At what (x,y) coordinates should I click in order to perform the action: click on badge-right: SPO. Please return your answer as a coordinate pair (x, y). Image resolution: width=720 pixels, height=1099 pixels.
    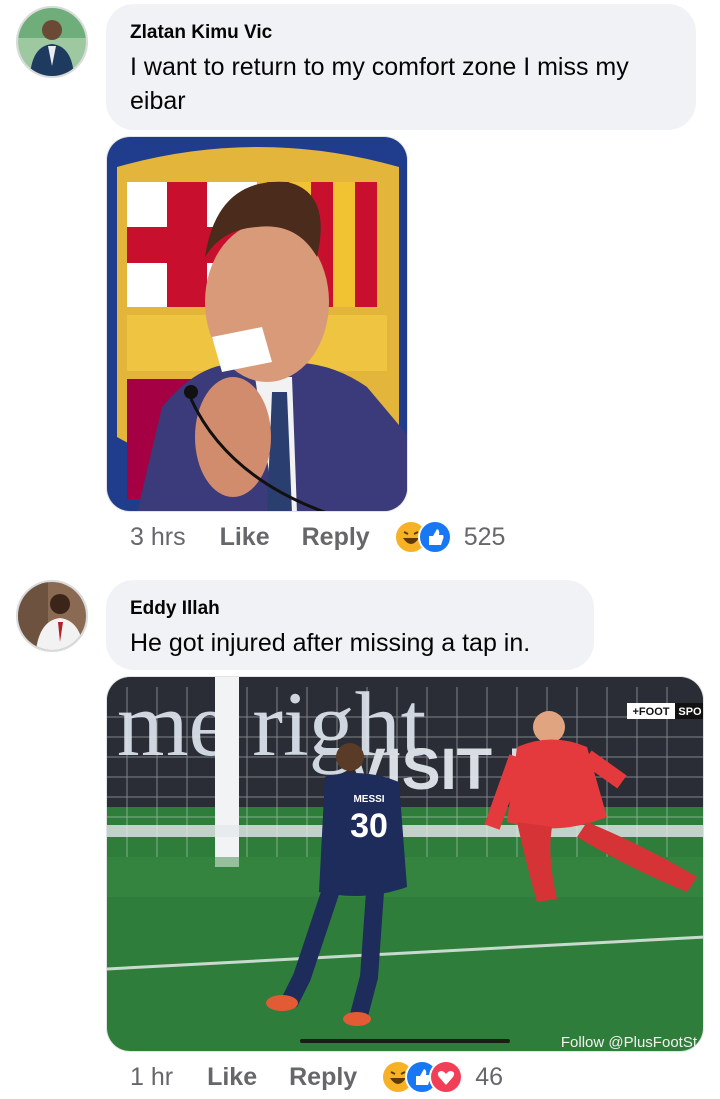
    Looking at the image, I should click on (690, 712).